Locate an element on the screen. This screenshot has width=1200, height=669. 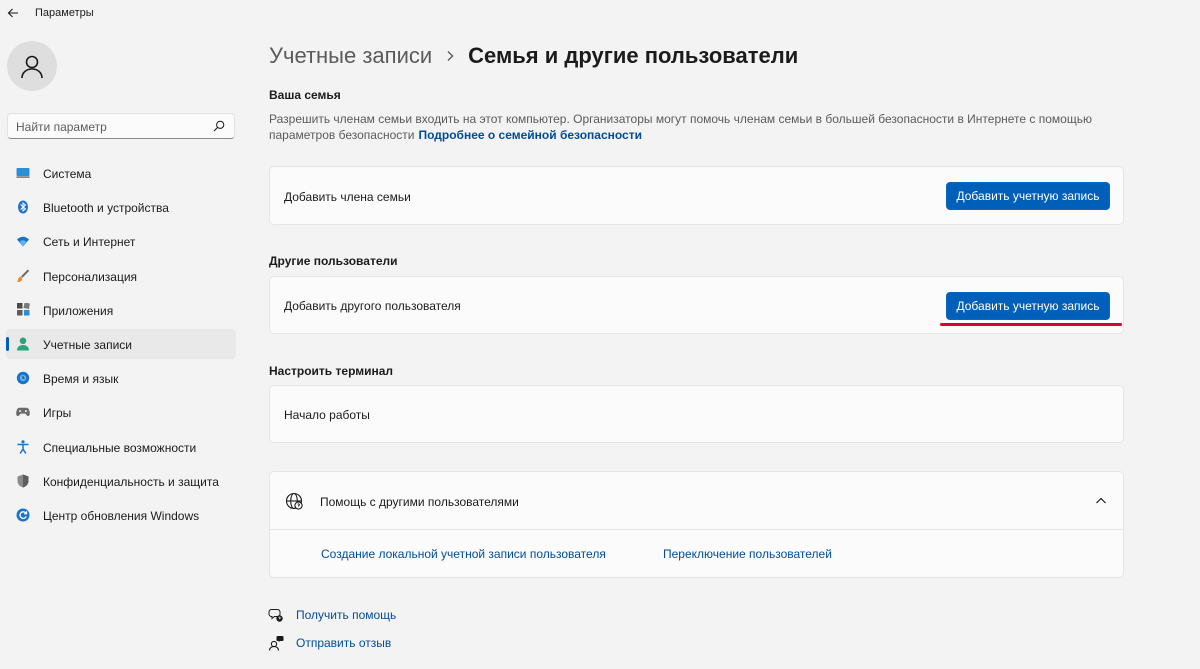
sidebar-item-label: Время и язык is located at coordinates (81, 379).